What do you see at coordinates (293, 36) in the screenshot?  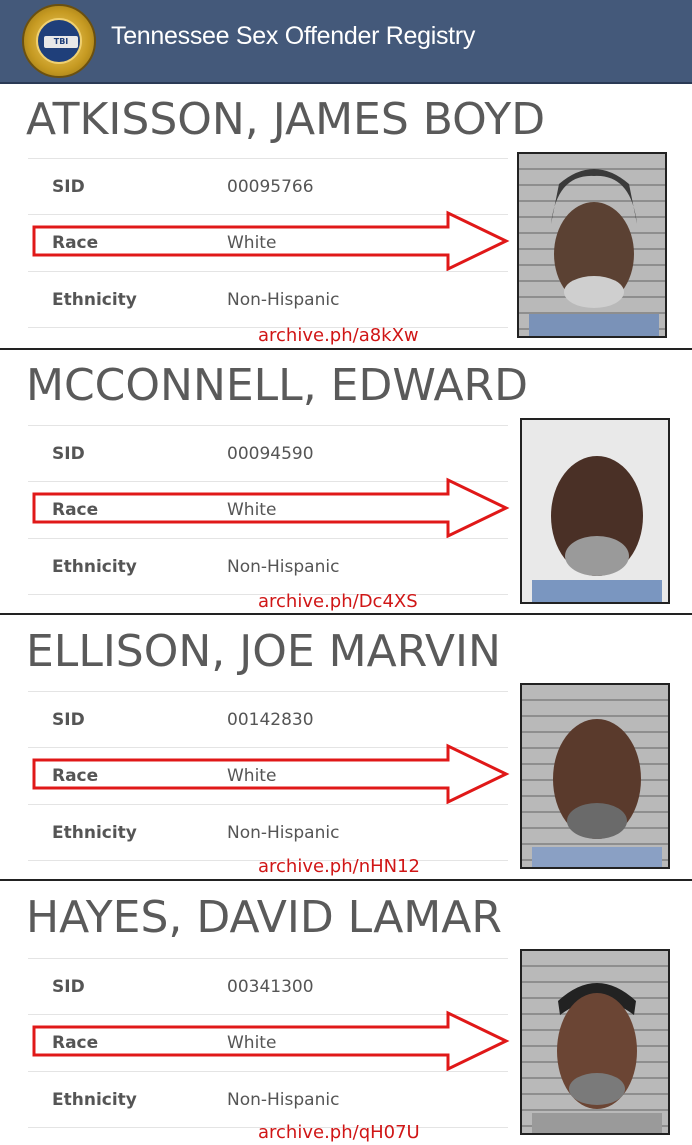 I see `site-title: Tennessee Sex Offender Registry` at bounding box center [293, 36].